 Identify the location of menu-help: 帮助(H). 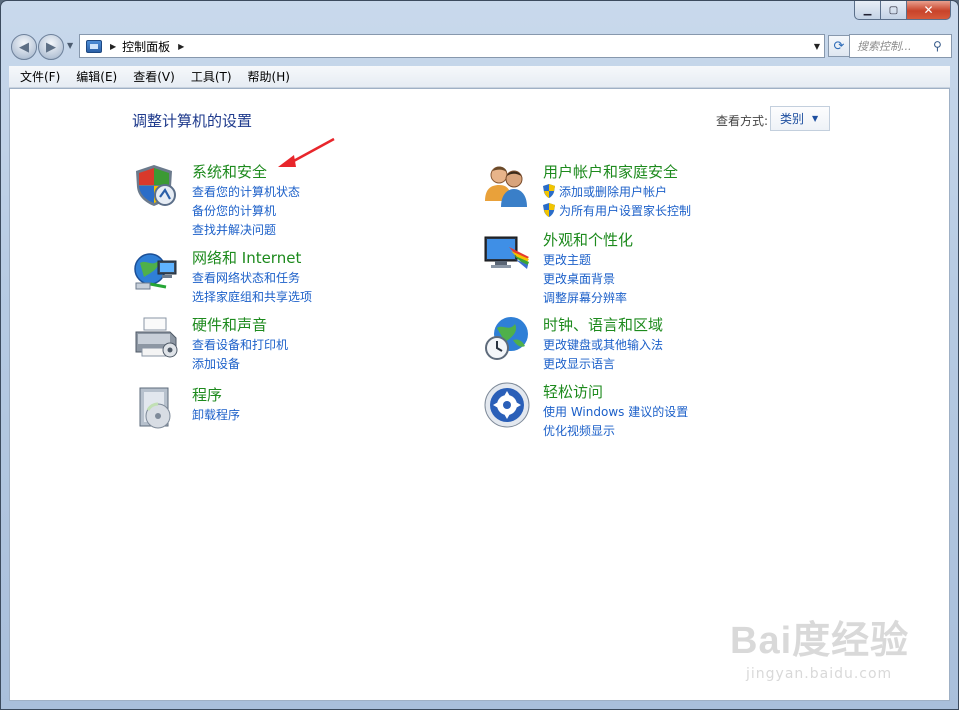
(269, 76).